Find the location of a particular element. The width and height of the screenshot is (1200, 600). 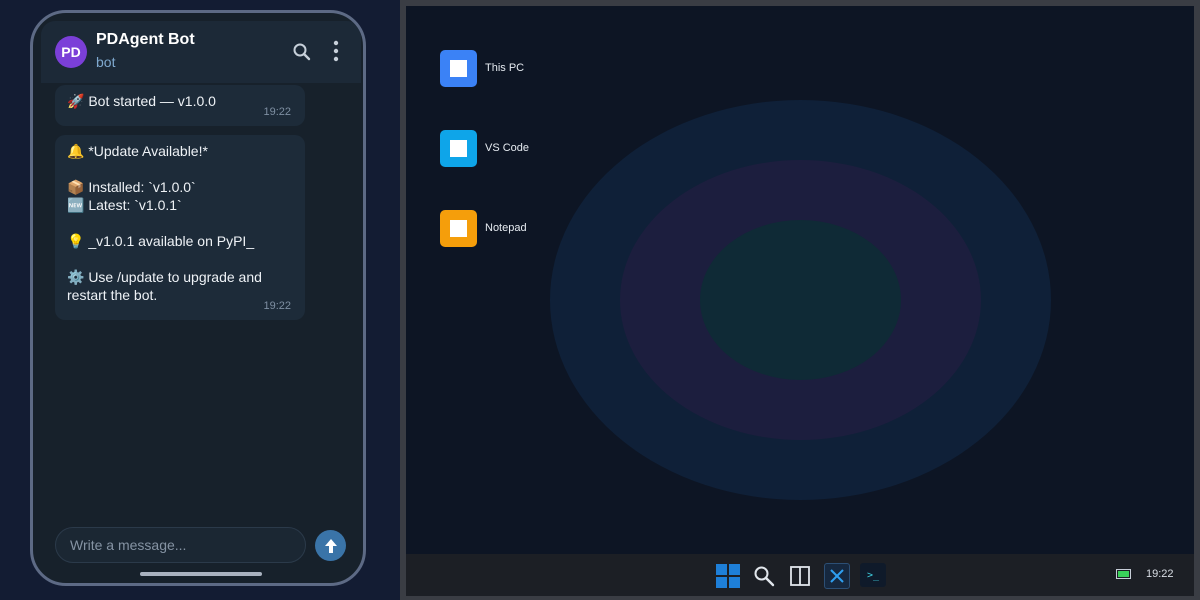

message-bubble: 🚀 Bot started — v1.0.0 19:22 is located at coordinates (180, 105).